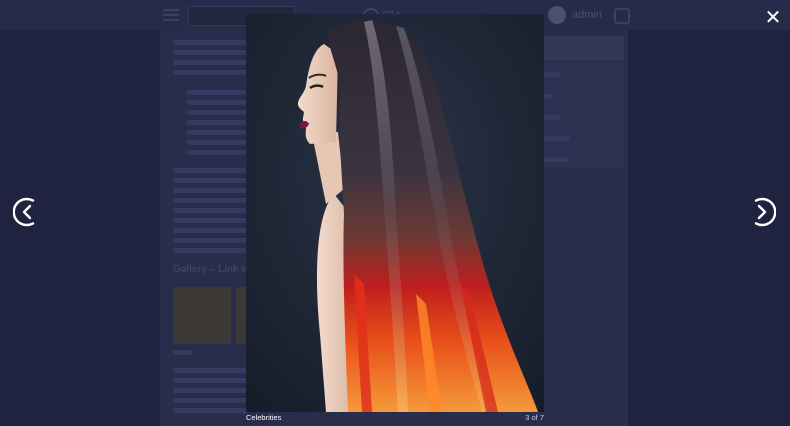 This screenshot has width=790, height=426. I want to click on username: admin, so click(587, 15).